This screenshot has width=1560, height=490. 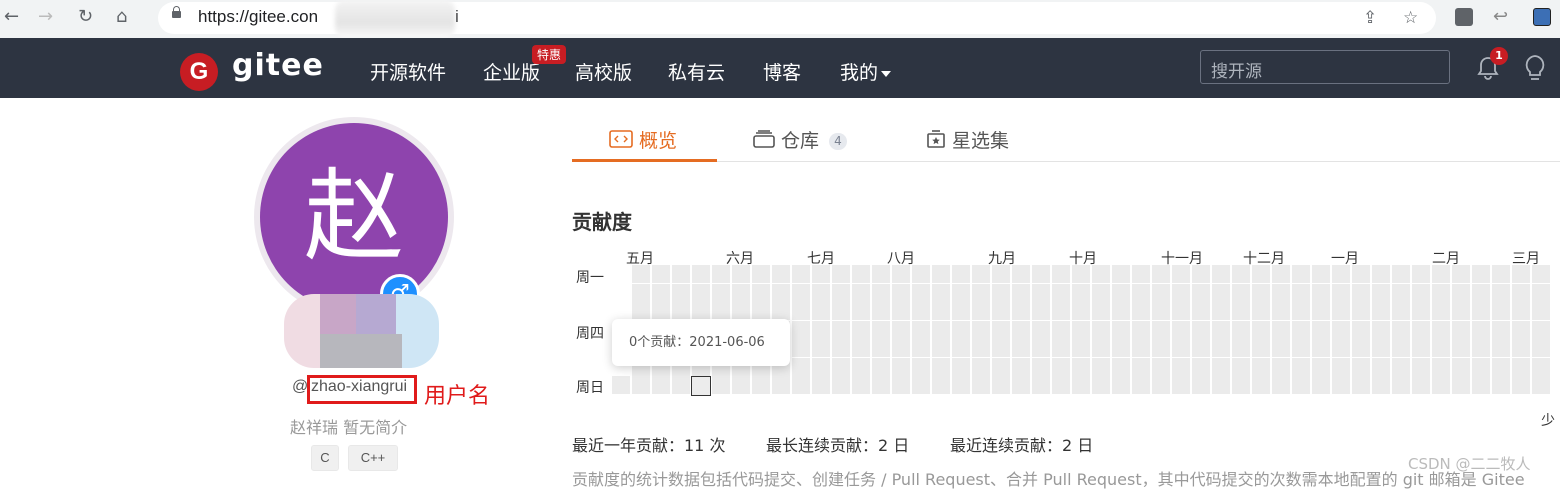 What do you see at coordinates (967, 139) in the screenshot?
I see `tab-starred-collections: 星选集` at bounding box center [967, 139].